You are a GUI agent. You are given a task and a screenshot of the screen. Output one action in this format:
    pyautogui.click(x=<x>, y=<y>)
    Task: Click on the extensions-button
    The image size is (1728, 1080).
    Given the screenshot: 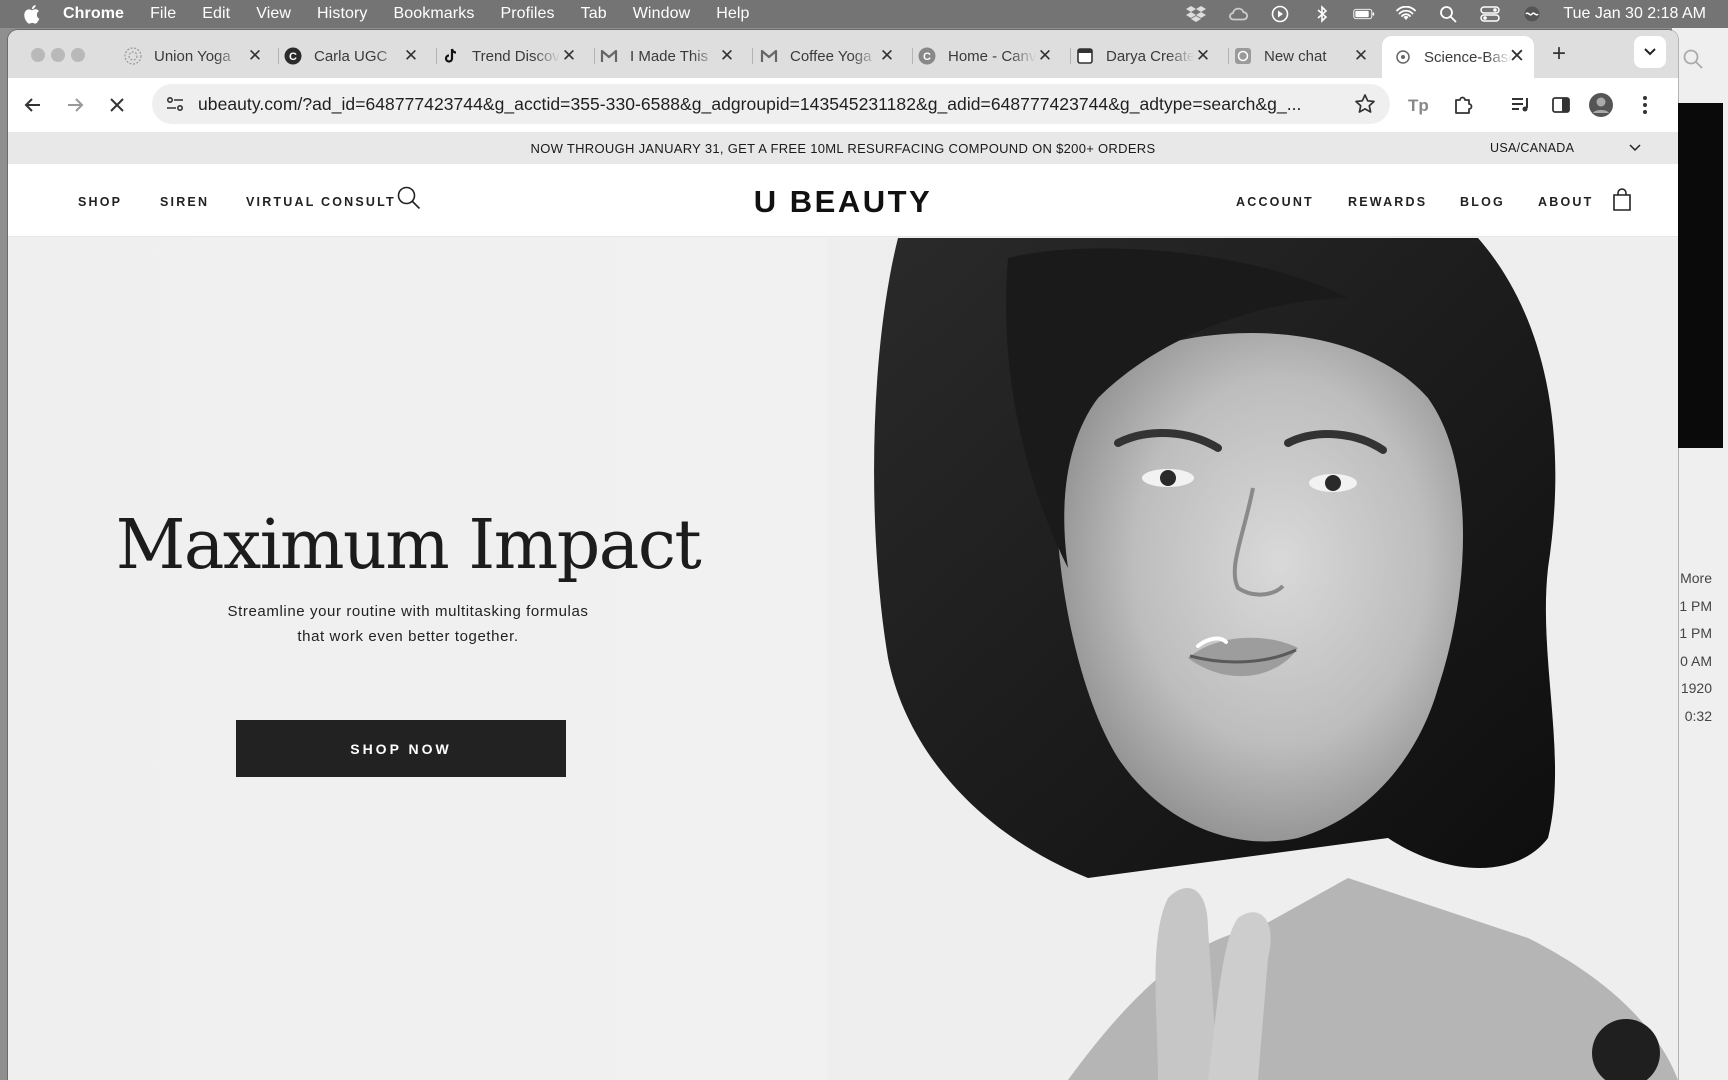 What is the action you would take?
    pyautogui.click(x=1463, y=105)
    